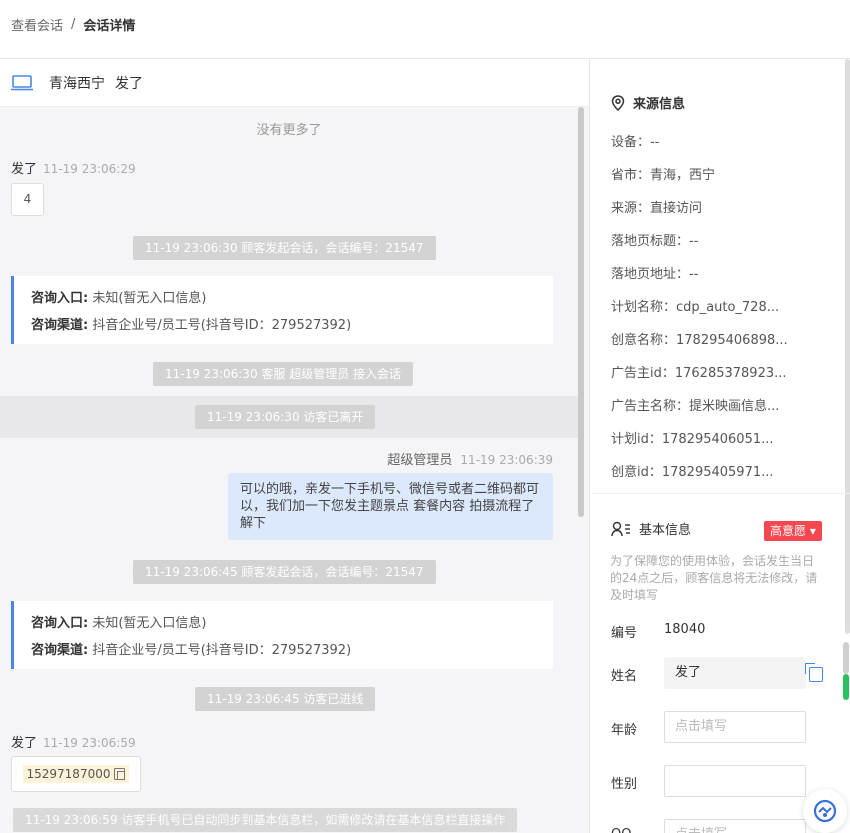  Describe the element at coordinates (714, 578) in the screenshot. I see `edit-hint: 为了保障您的使用体验，会话发生当日的24点之后，顾客信息将无法修改，请及时填写` at that location.